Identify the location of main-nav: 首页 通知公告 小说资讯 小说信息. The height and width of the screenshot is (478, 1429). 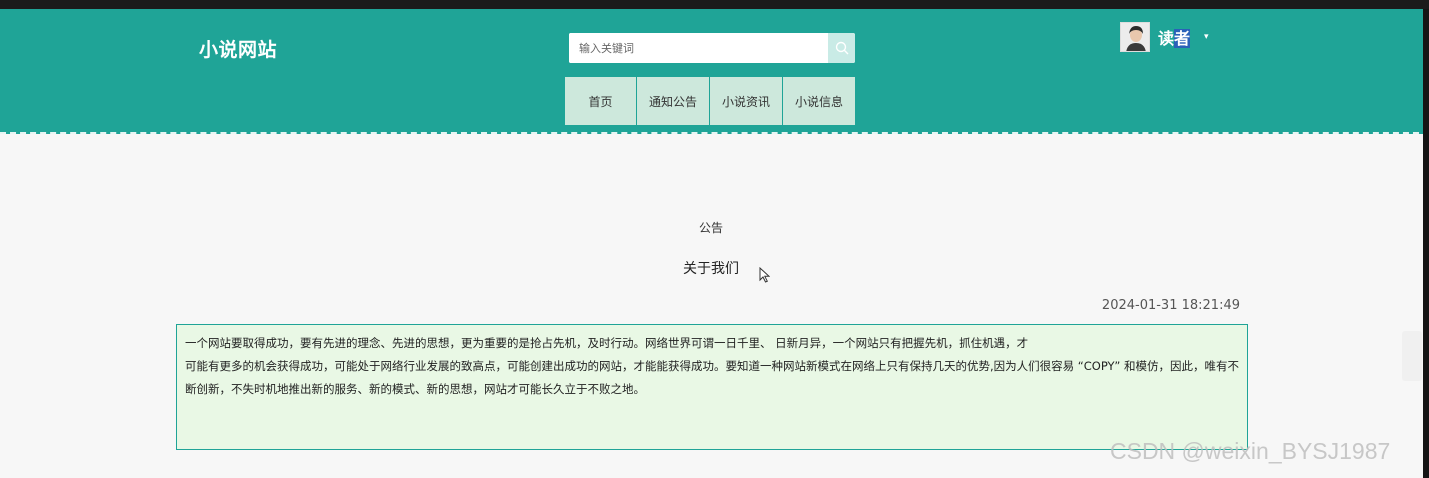
(710, 101).